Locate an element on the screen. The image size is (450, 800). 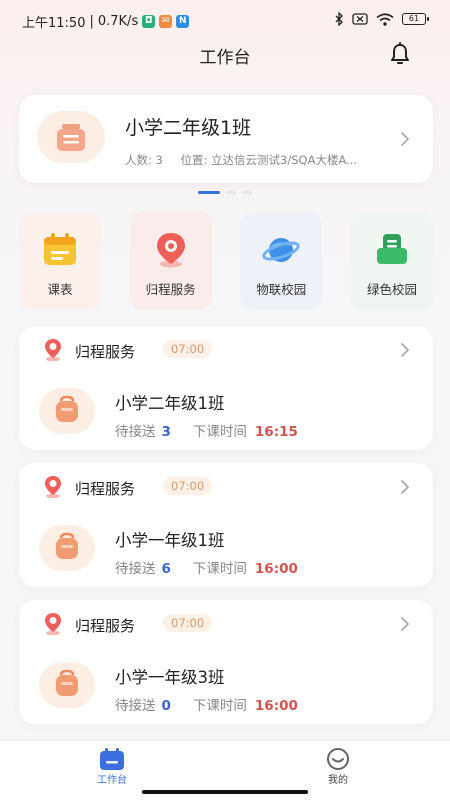
tab-mine: 我的 is located at coordinates (338, 770).